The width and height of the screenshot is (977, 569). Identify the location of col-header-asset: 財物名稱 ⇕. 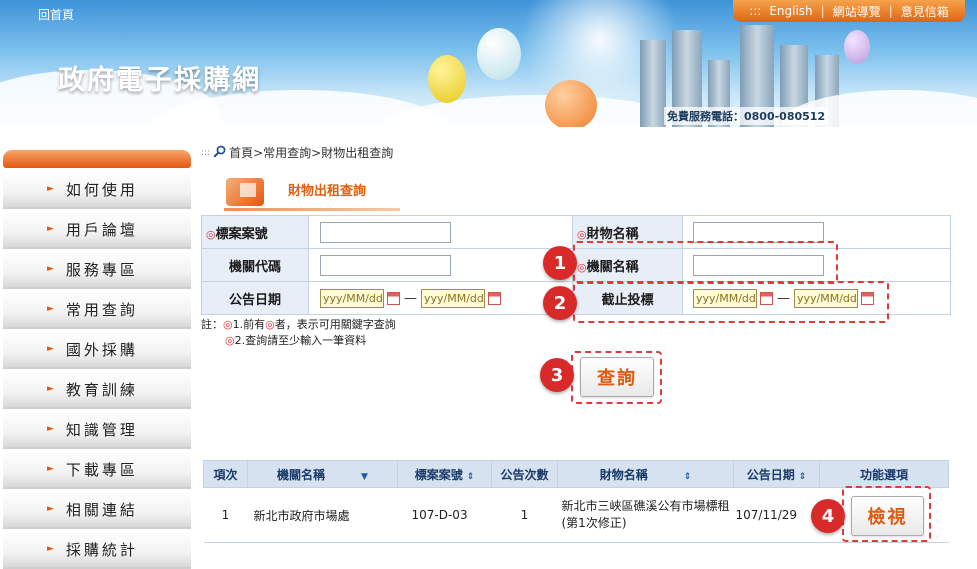
(645, 474).